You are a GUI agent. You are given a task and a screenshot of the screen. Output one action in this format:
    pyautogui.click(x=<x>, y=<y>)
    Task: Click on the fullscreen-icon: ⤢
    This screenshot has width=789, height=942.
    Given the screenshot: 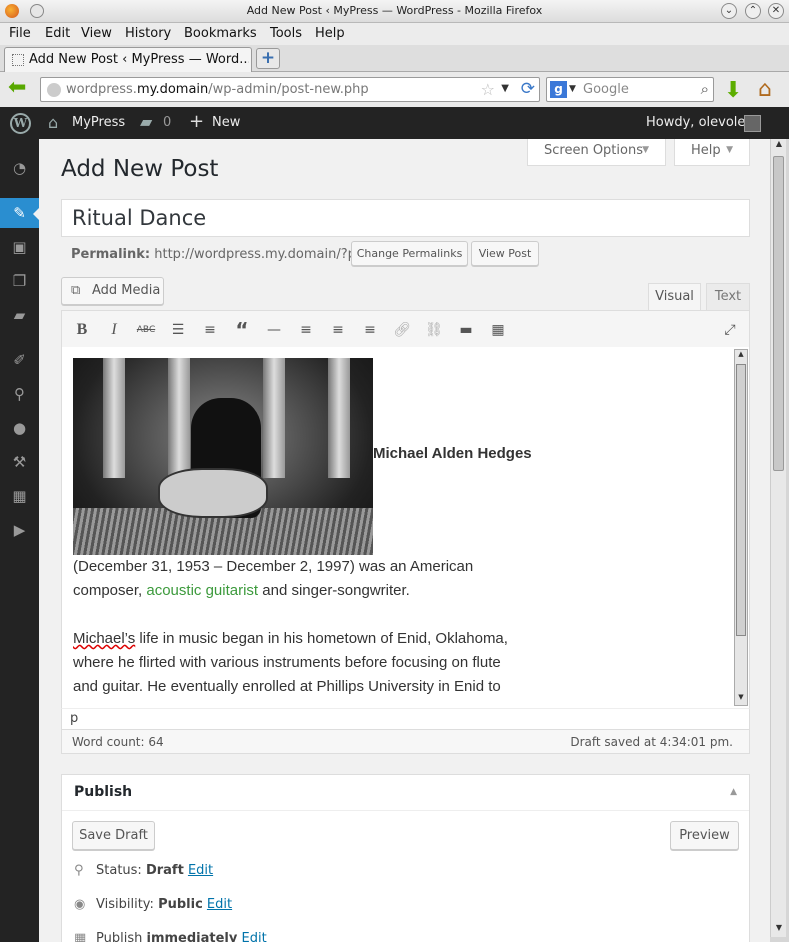 What is the action you would take?
    pyautogui.click(x=730, y=330)
    